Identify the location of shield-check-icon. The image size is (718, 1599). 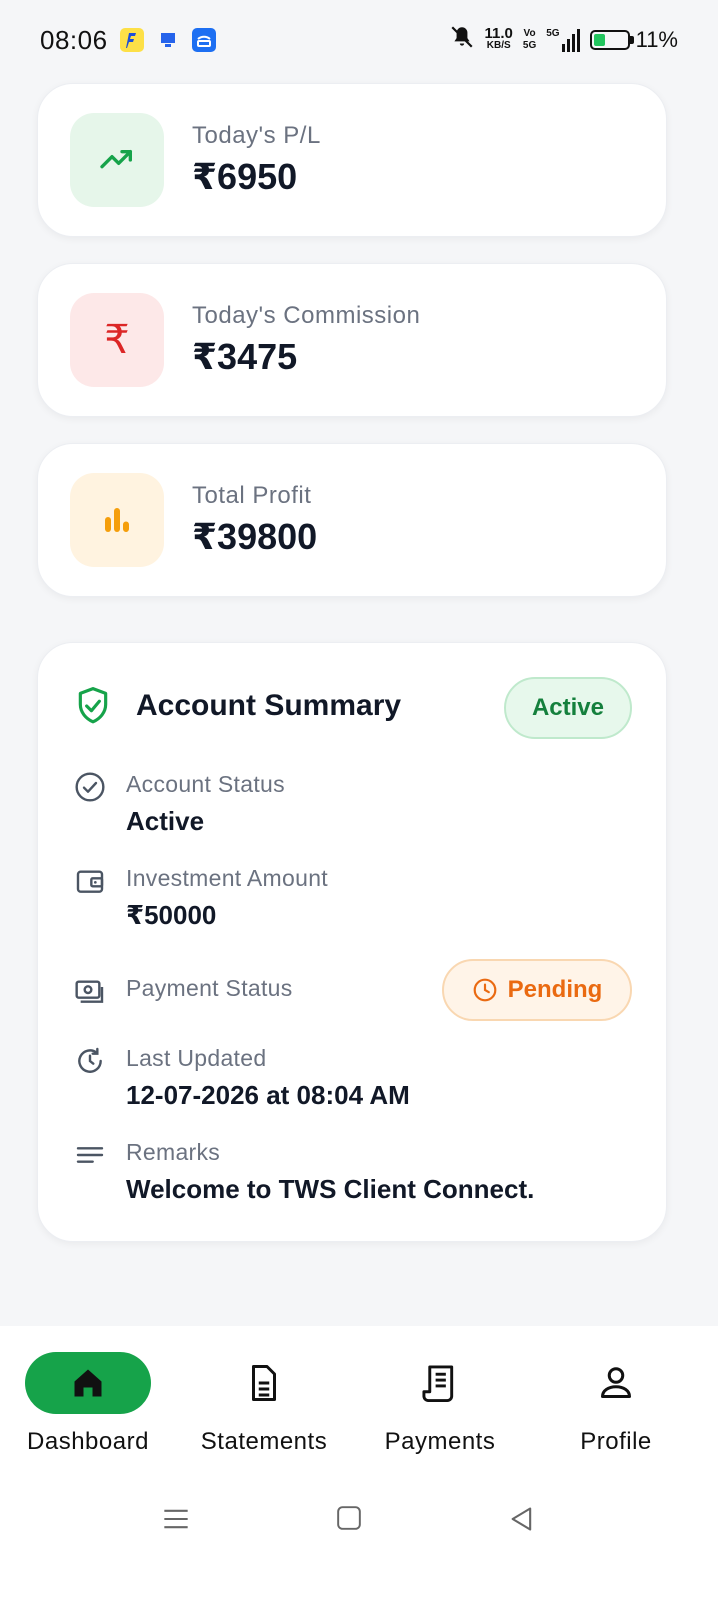
(93, 705).